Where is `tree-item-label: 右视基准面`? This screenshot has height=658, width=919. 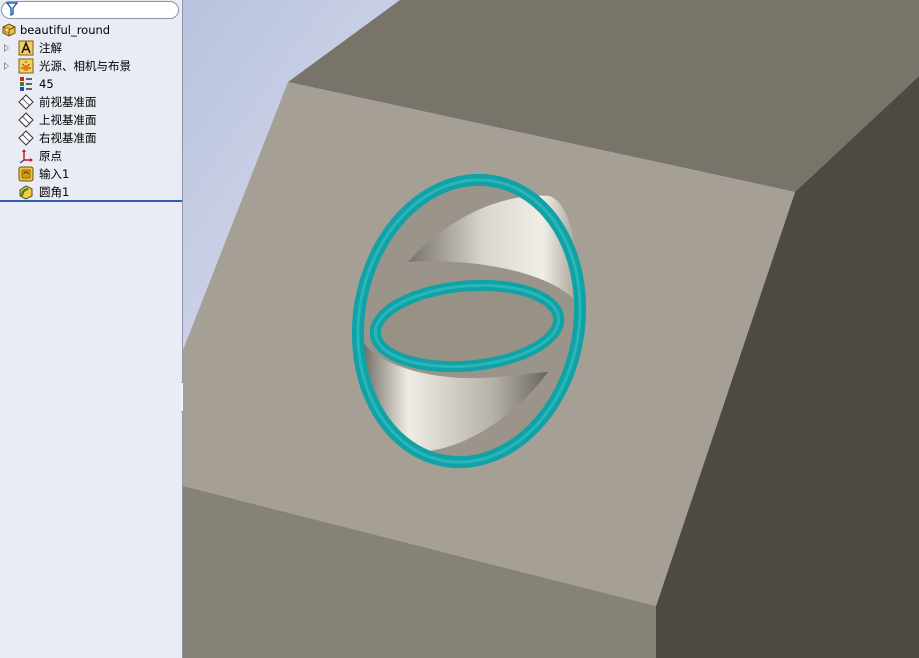
tree-item-label: 右视基准面 is located at coordinates (68, 138).